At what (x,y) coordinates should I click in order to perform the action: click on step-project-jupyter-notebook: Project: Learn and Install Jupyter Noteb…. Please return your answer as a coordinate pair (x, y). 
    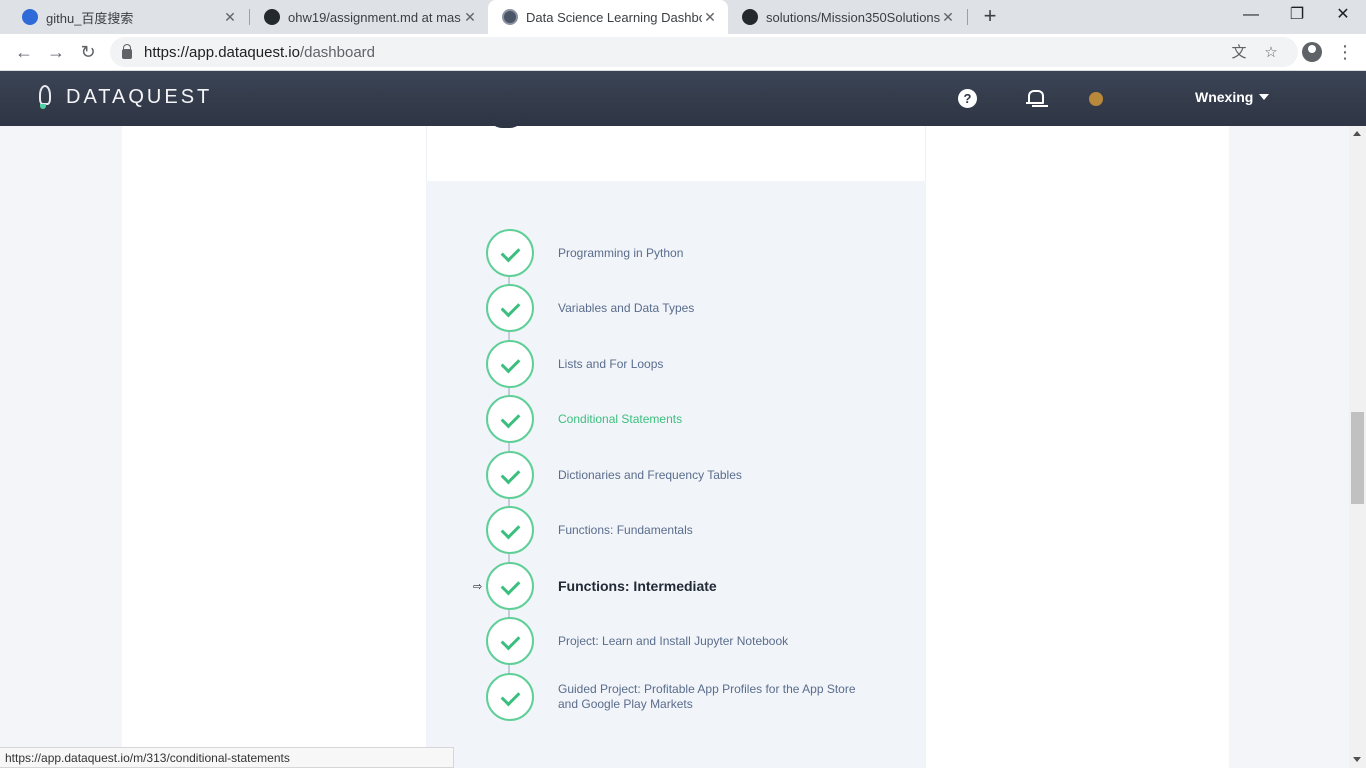
    Looking at the image, I should click on (686, 641).